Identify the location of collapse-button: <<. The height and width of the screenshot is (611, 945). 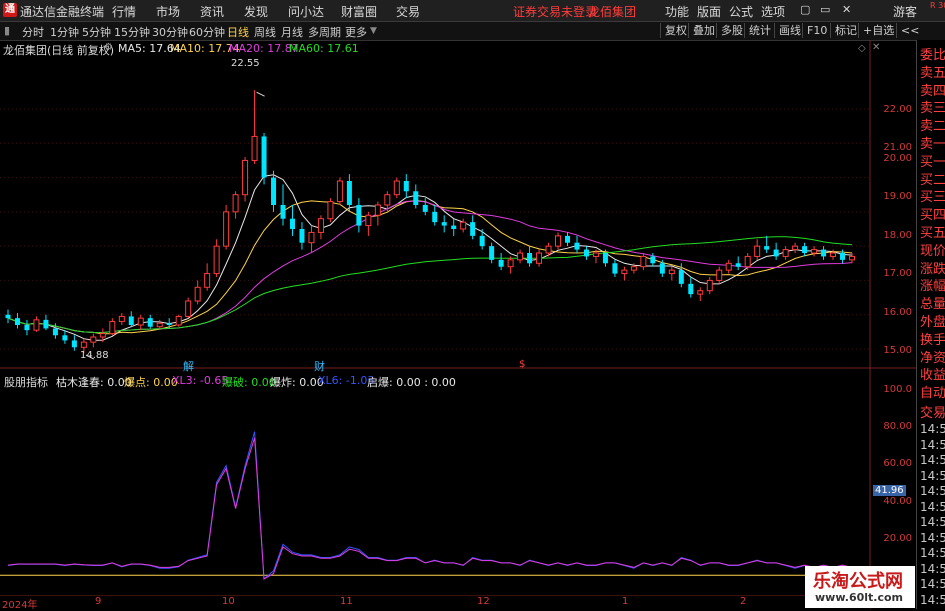
(909, 30).